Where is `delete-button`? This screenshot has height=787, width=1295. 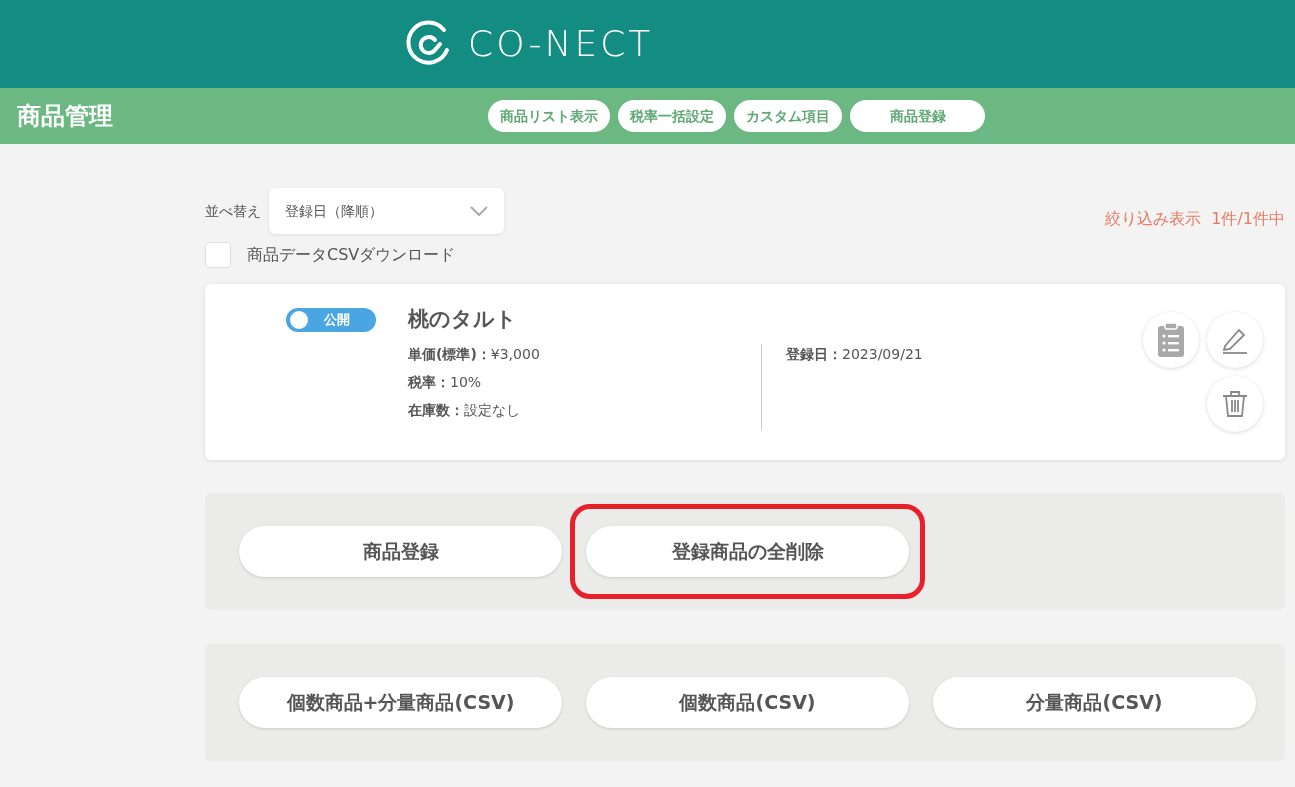 delete-button is located at coordinates (1235, 404).